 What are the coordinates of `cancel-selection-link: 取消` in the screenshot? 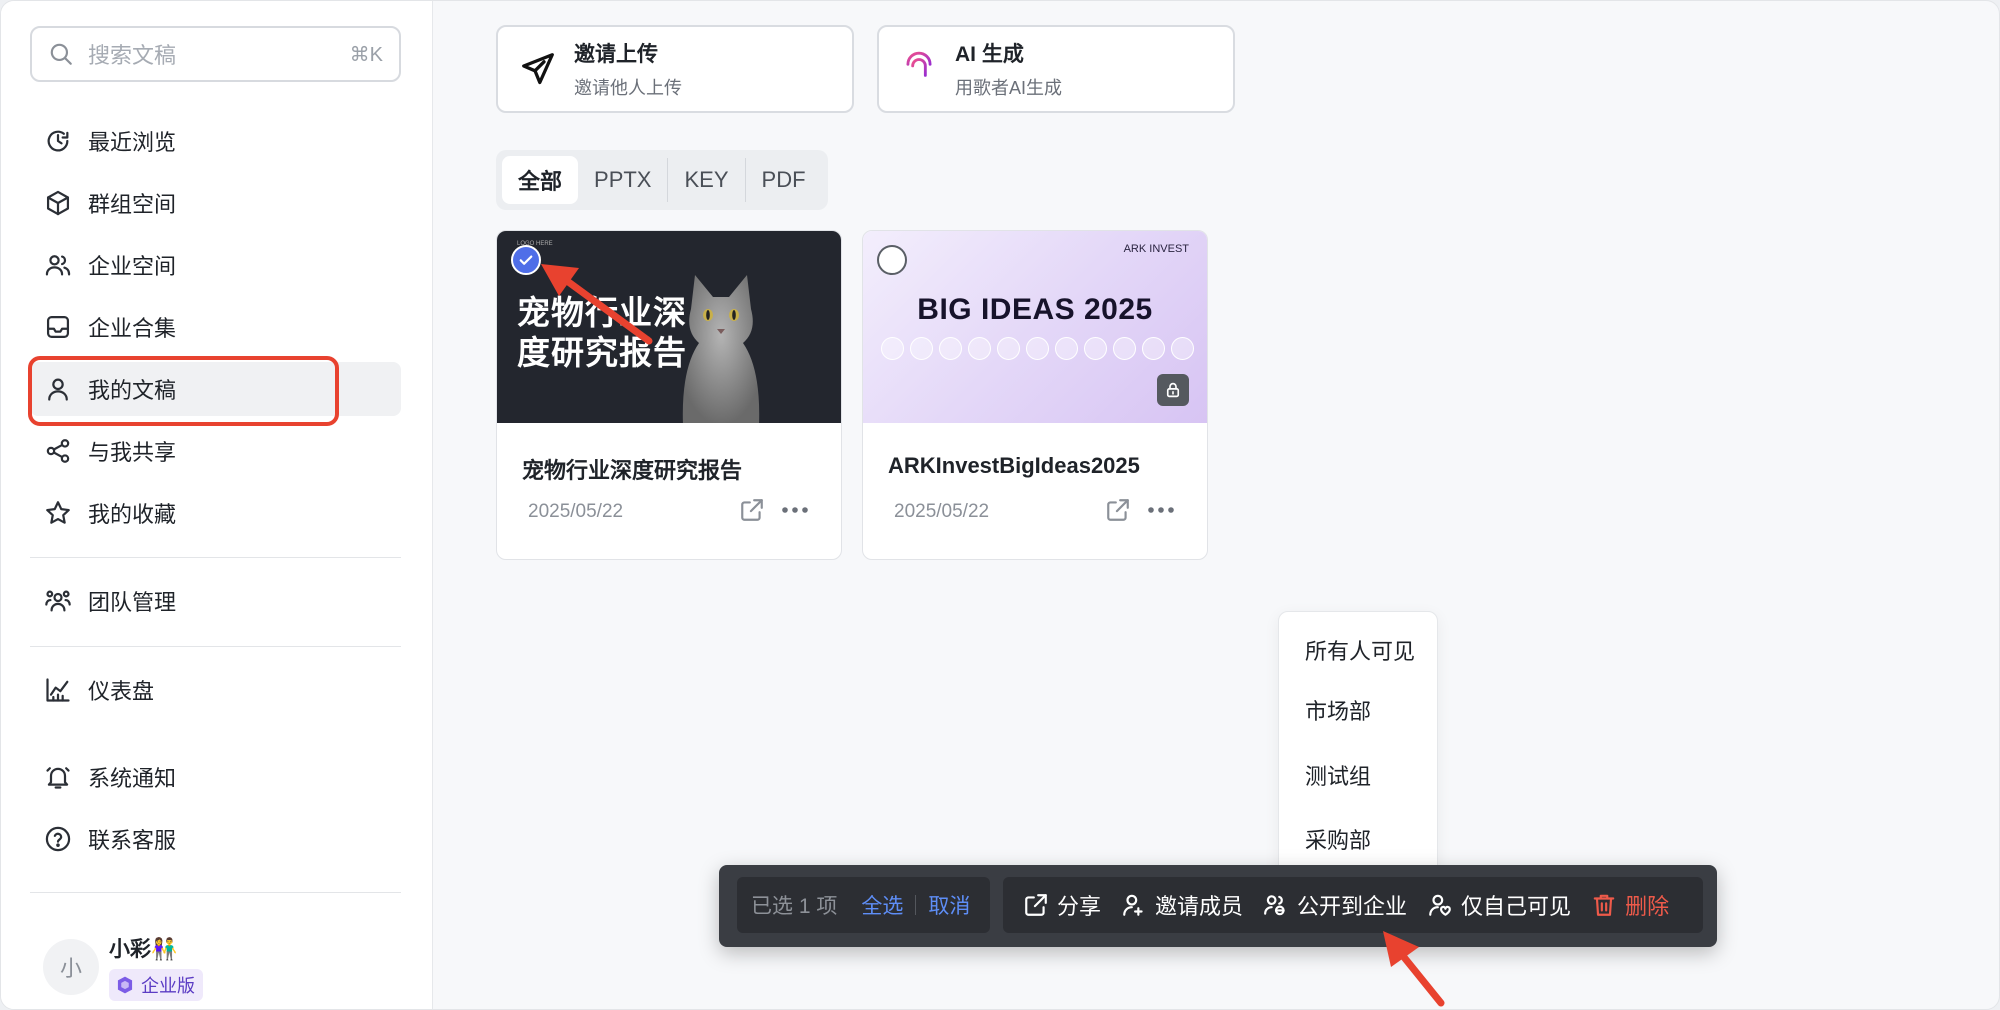 It's located at (949, 905).